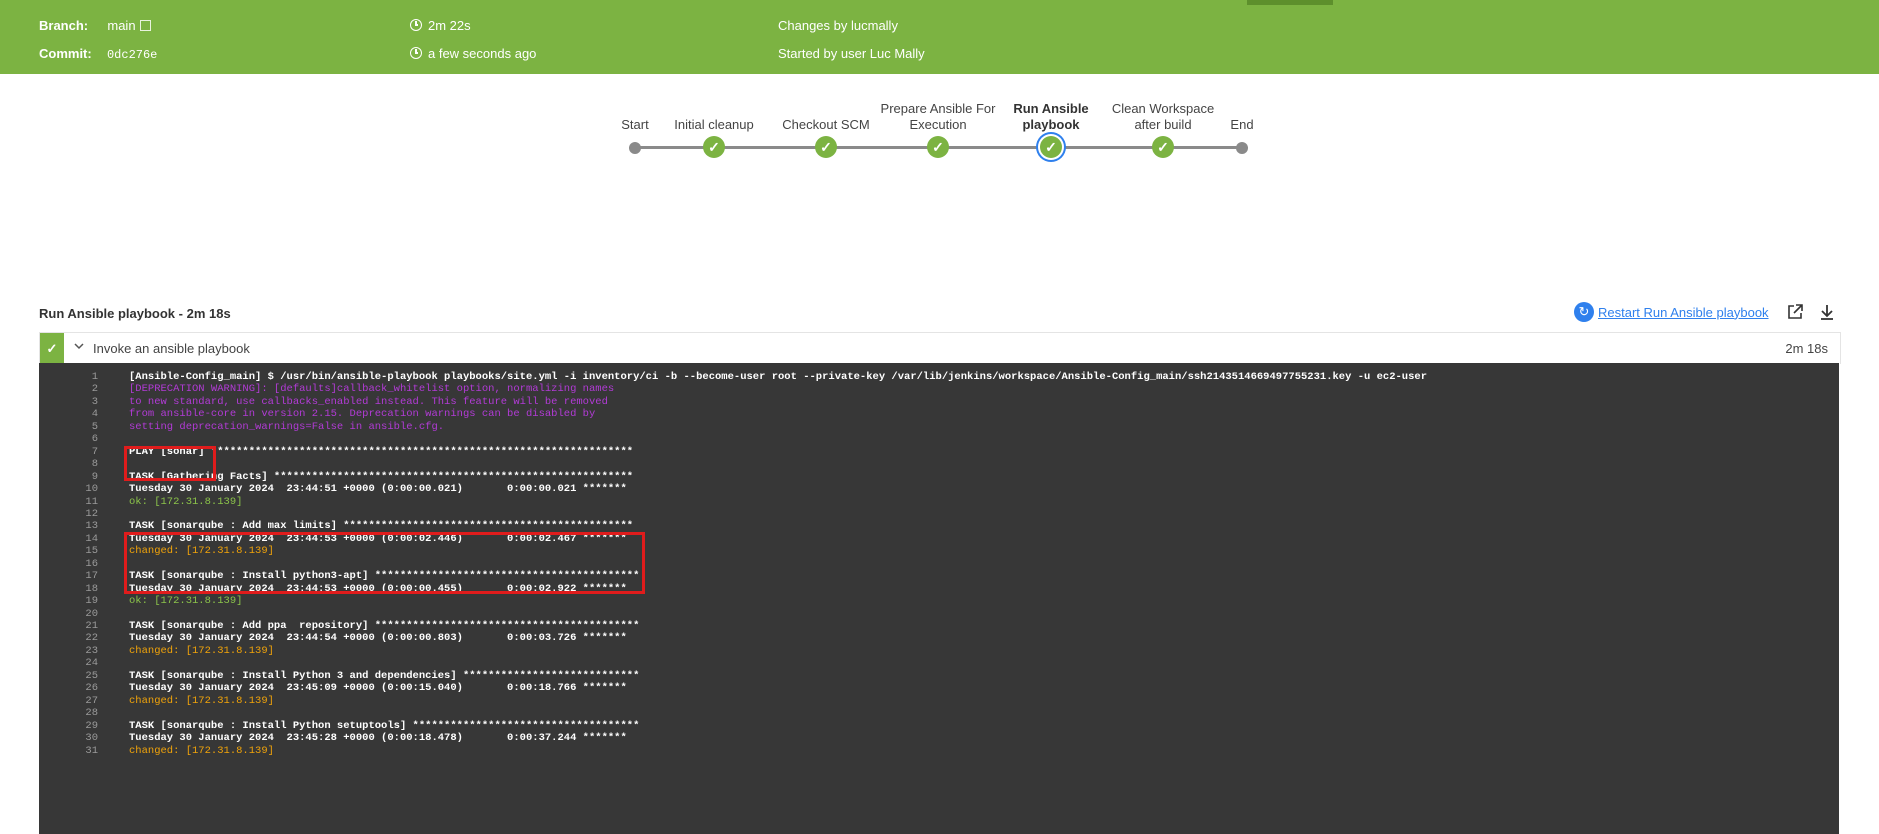 The image size is (1879, 834). Describe the element at coordinates (1683, 312) in the screenshot. I see `restart-stage-label: Restart Run Ansible playbook` at that location.